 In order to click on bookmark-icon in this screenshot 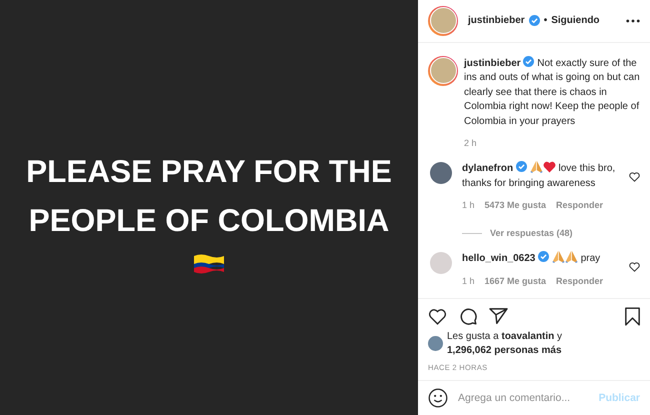, I will do `click(632, 316)`.